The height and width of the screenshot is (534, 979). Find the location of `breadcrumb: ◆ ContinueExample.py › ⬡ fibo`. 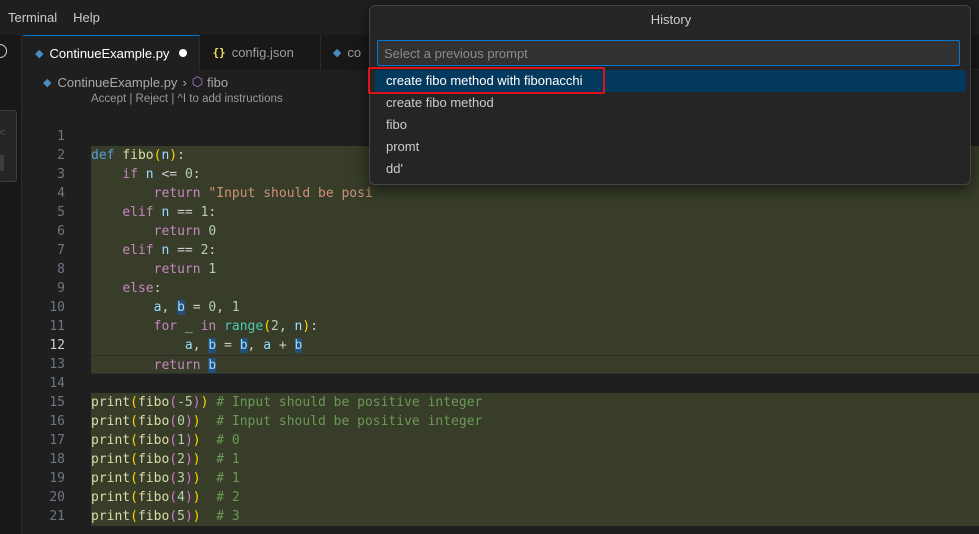

breadcrumb: ◆ ContinueExample.py › ⬡ fibo is located at coordinates (135, 82).